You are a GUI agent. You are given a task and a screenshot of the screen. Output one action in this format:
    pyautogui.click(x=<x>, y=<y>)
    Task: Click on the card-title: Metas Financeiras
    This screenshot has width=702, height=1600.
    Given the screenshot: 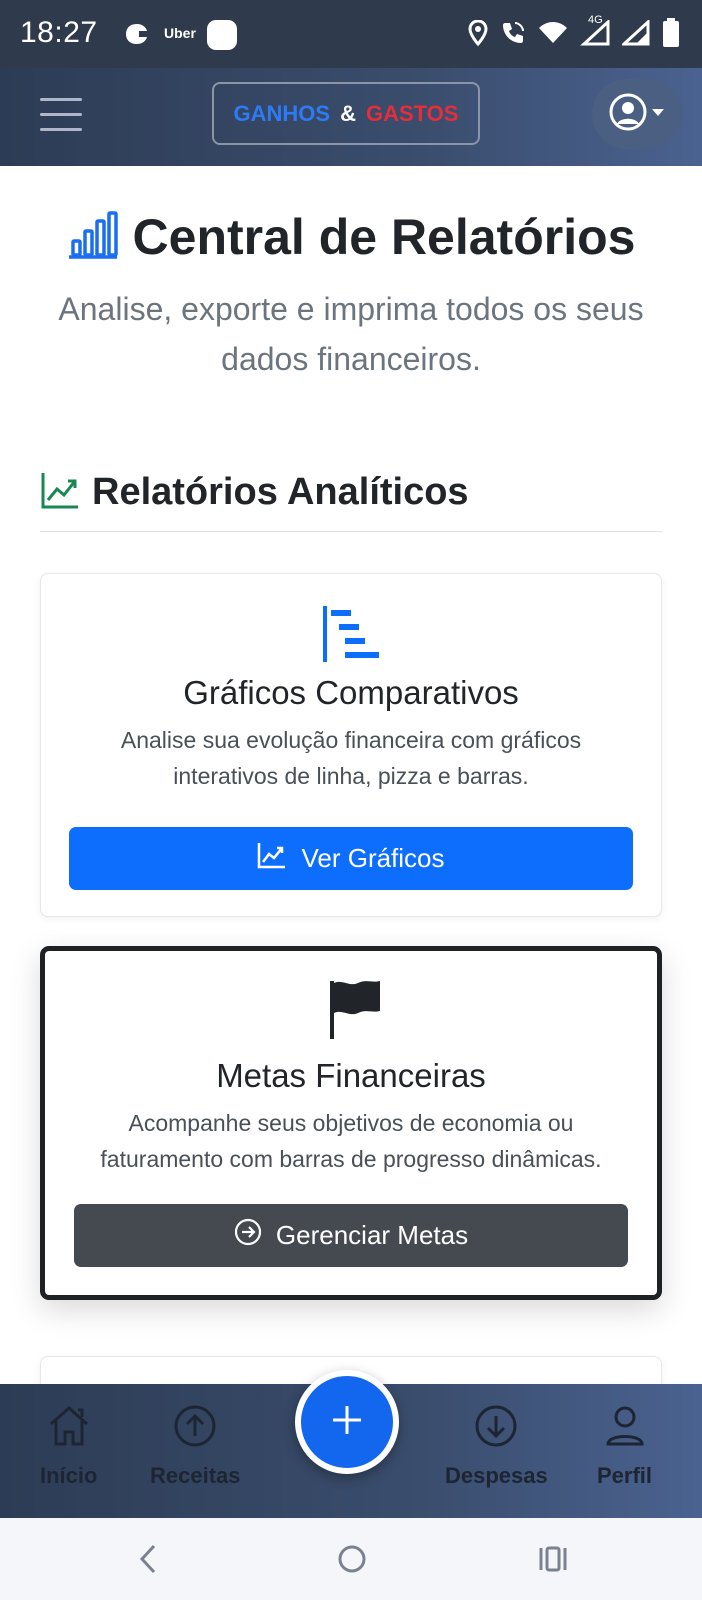 What is the action you would take?
    pyautogui.click(x=351, y=1075)
    